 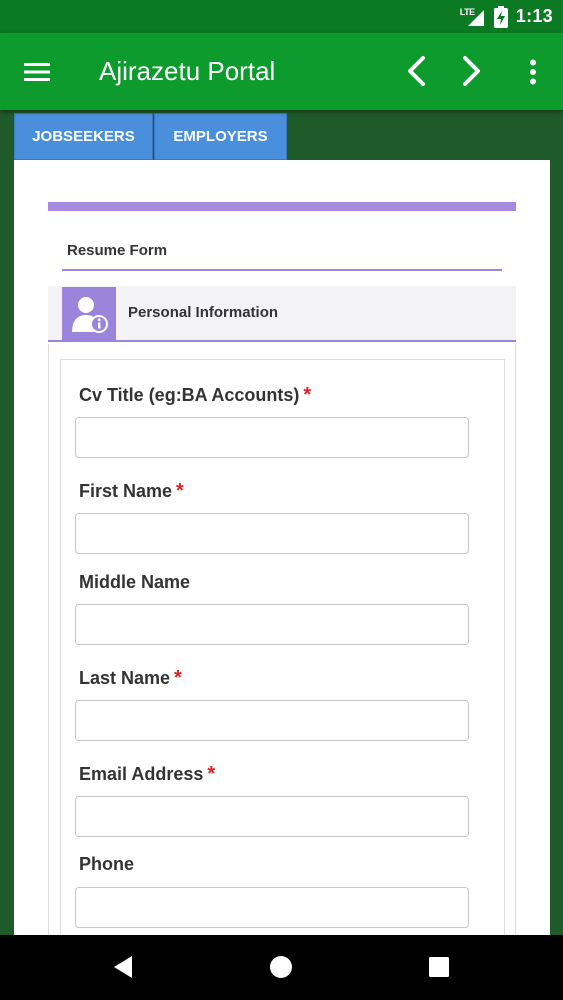 I want to click on system-recents-button, so click(x=439, y=967).